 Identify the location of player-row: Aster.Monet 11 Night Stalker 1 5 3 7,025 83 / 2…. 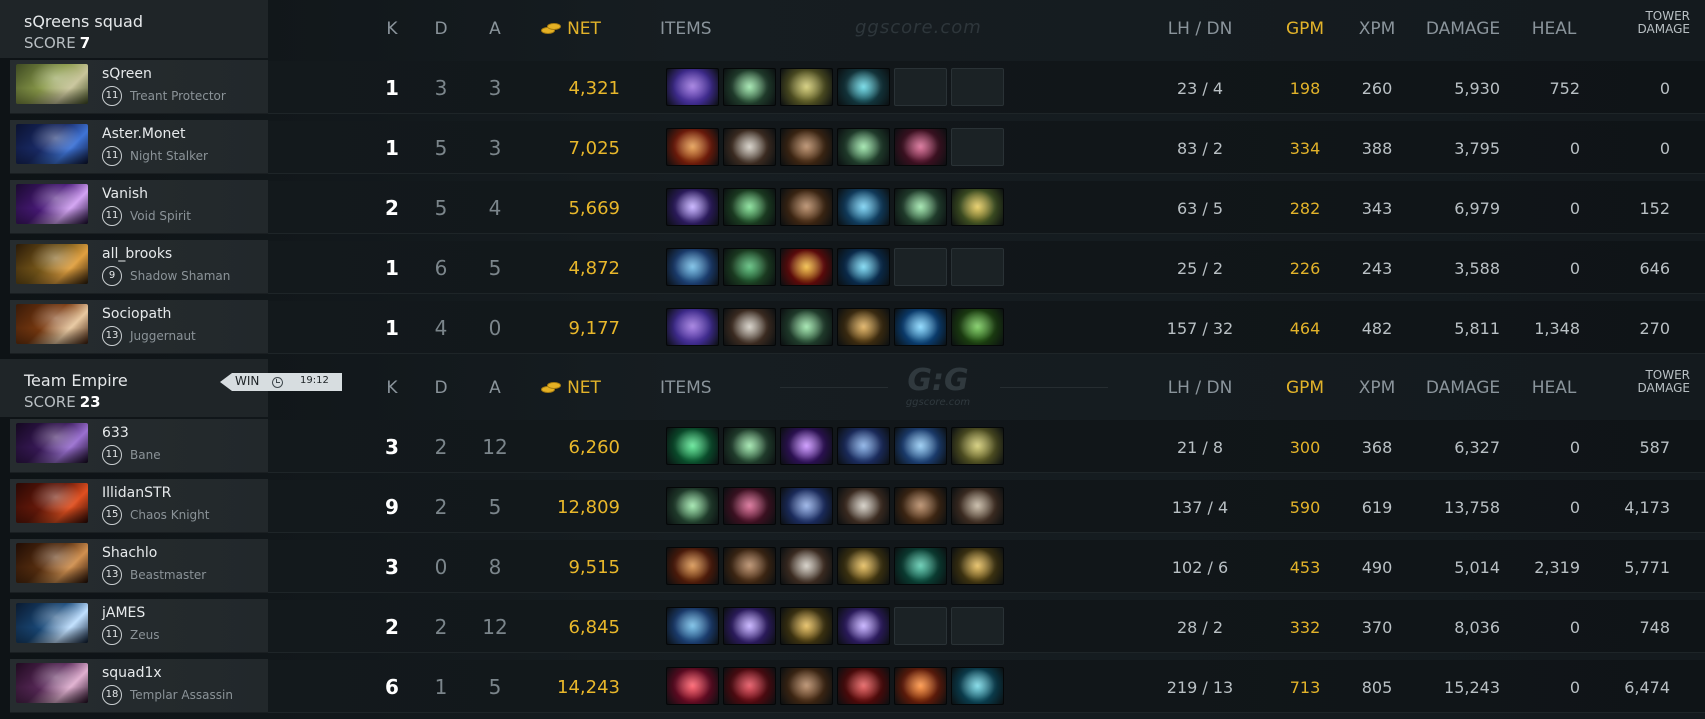
(852, 147).